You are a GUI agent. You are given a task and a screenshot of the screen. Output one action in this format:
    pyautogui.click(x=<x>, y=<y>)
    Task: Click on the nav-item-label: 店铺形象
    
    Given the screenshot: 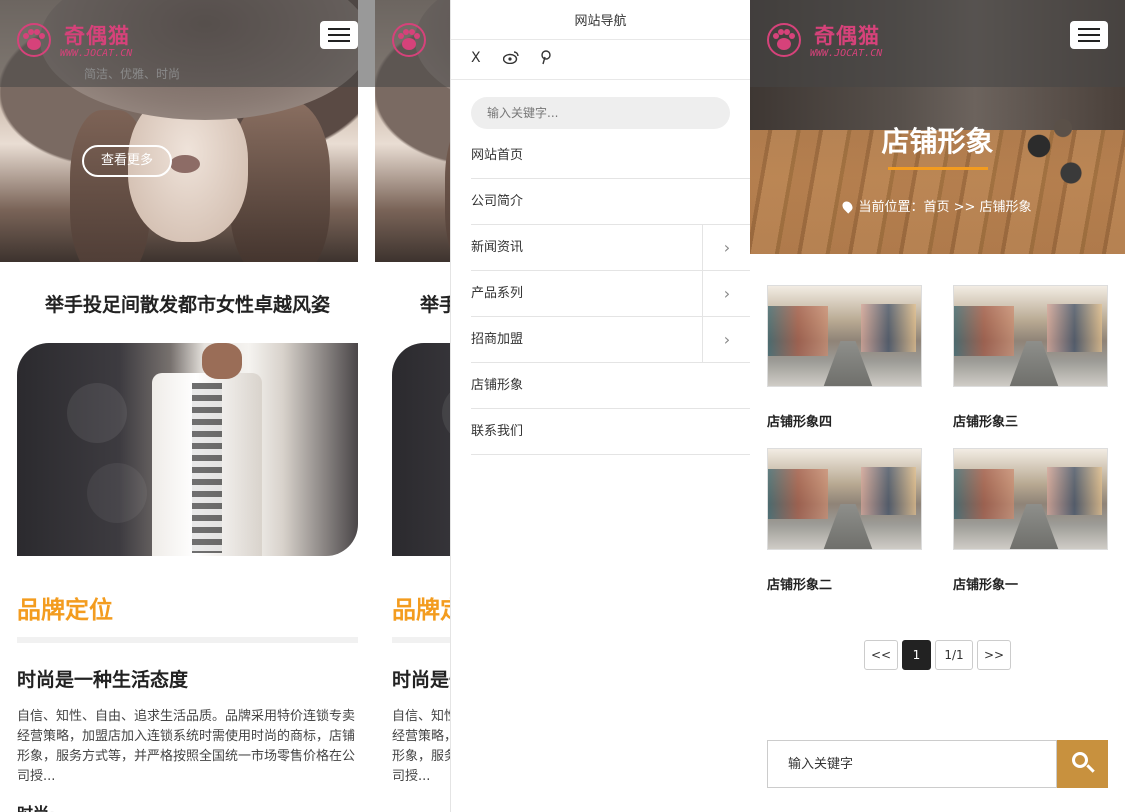 What is the action you would take?
    pyautogui.click(x=497, y=385)
    